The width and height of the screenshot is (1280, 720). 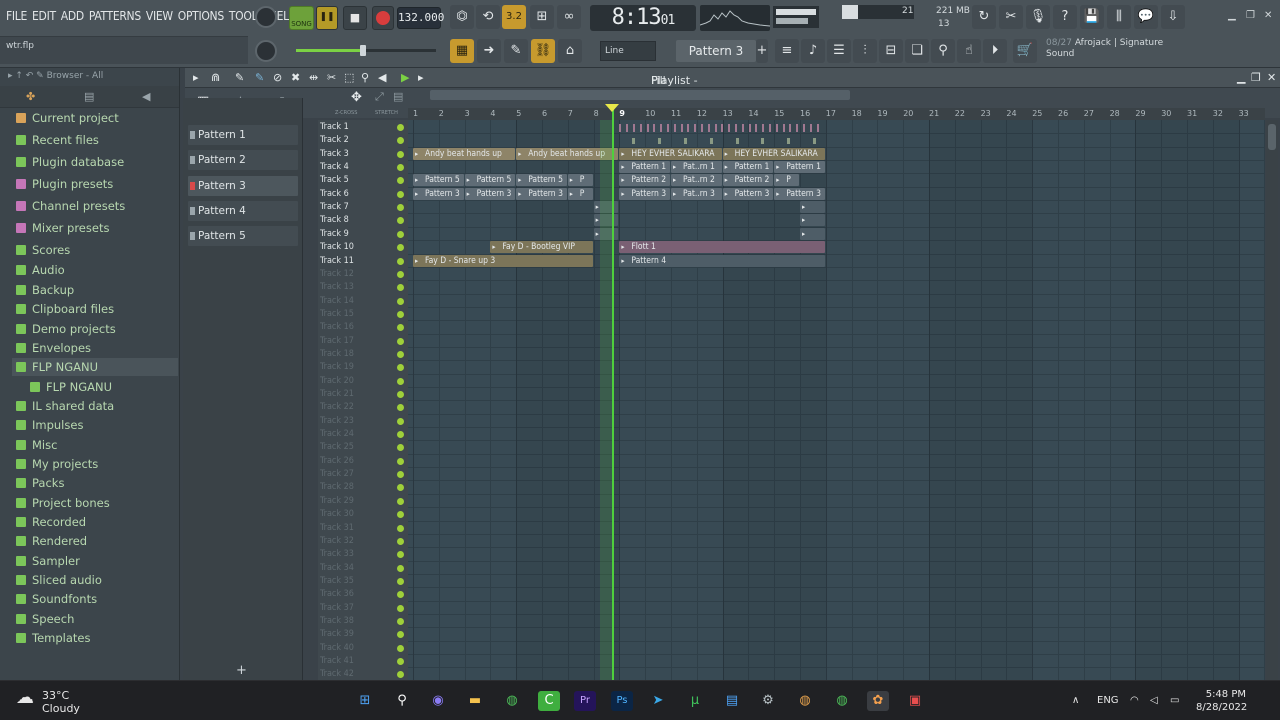 I want to click on track-name: Track 33, so click(x=337, y=555).